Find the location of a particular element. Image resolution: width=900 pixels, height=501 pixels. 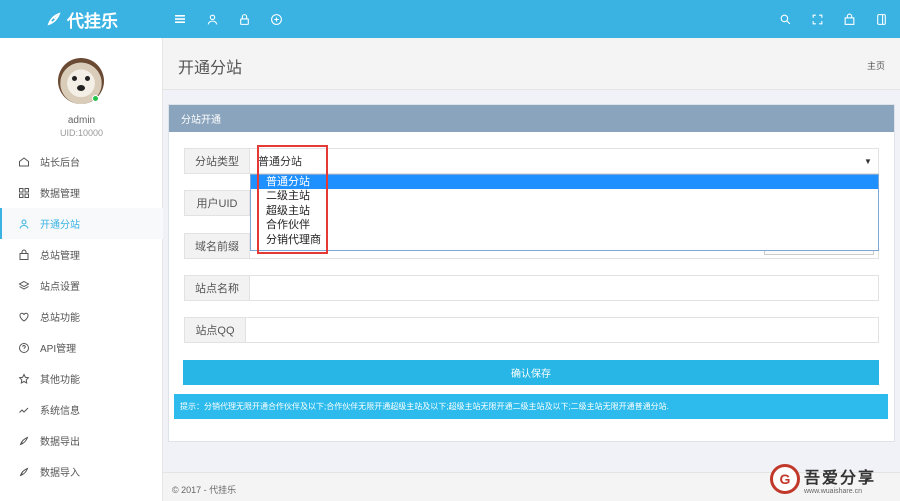

dropdown-option: 二级主站 is located at coordinates (564, 196).